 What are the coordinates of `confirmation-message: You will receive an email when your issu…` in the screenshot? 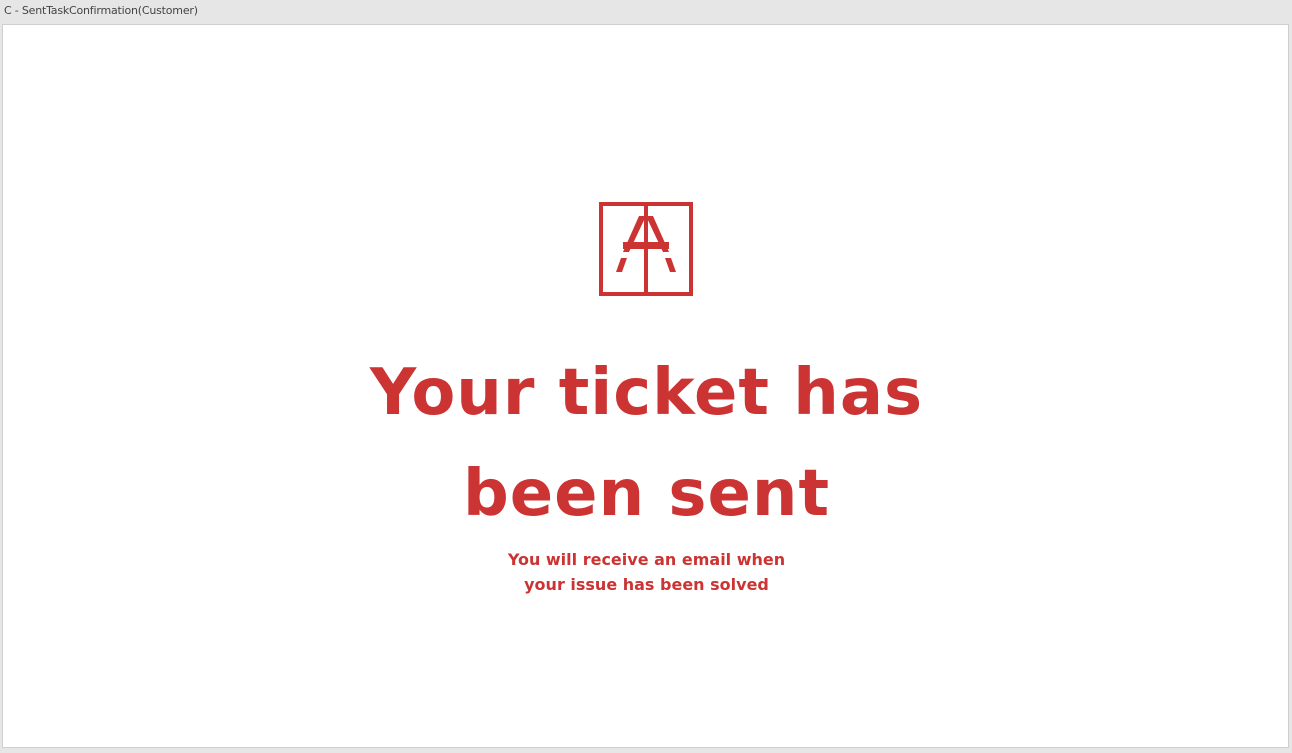 It's located at (646, 572).